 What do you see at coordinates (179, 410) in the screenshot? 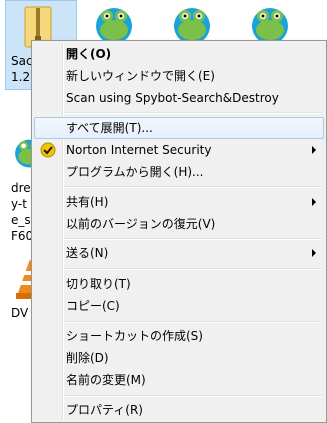
I see `menu-item-properties: プロパティ(R)` at bounding box center [179, 410].